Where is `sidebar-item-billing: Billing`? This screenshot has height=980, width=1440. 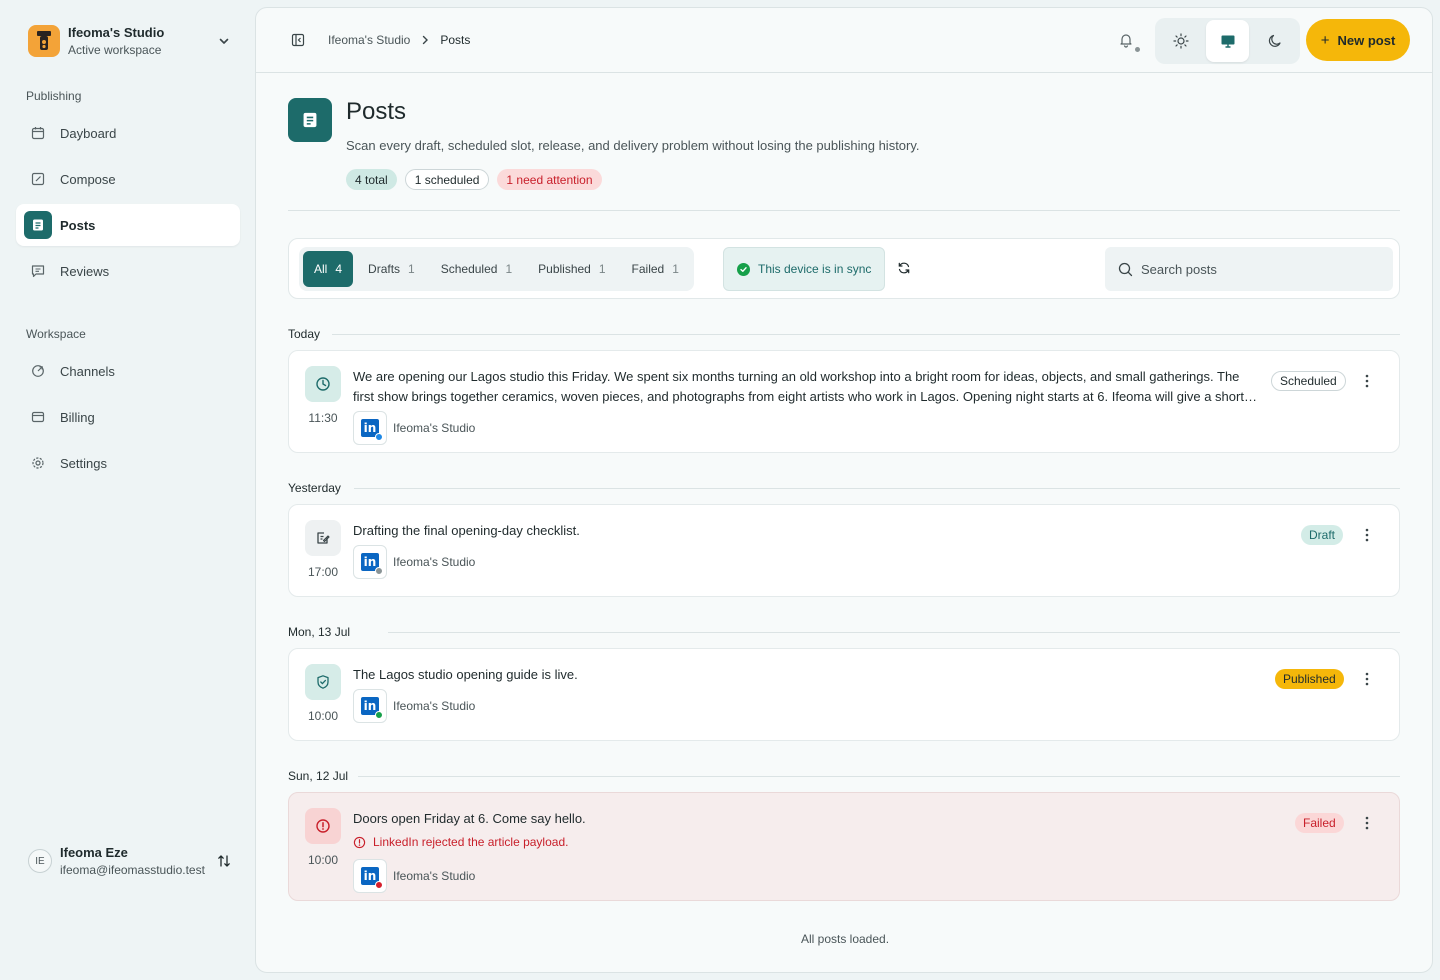 sidebar-item-billing: Billing is located at coordinates (128, 417).